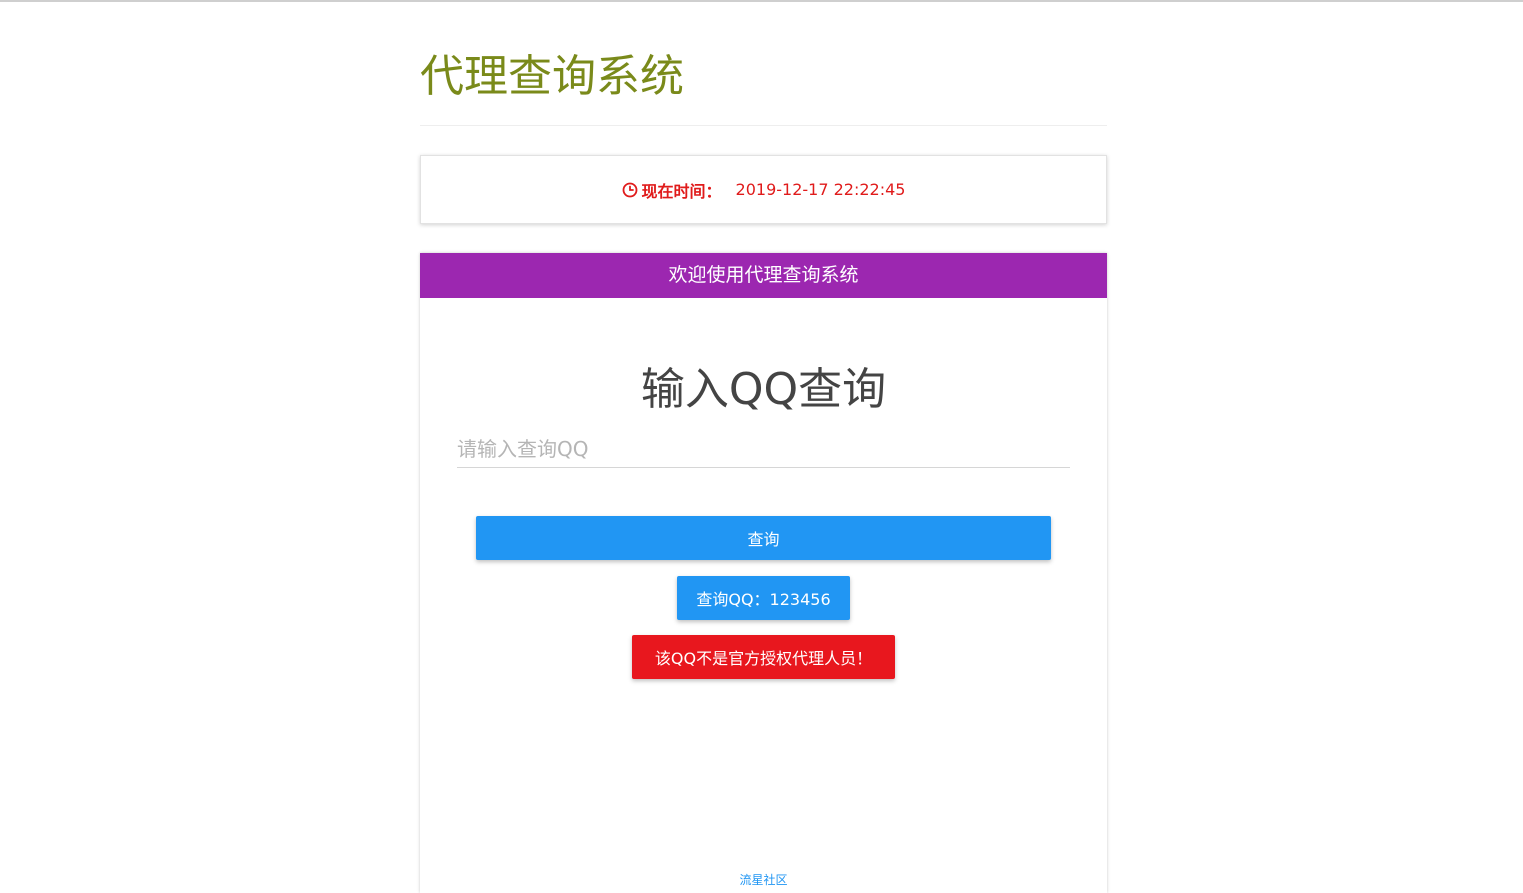 Image resolution: width=1523 pixels, height=893 pixels. Describe the element at coordinates (761, 1) in the screenshot. I see `top-border` at that location.